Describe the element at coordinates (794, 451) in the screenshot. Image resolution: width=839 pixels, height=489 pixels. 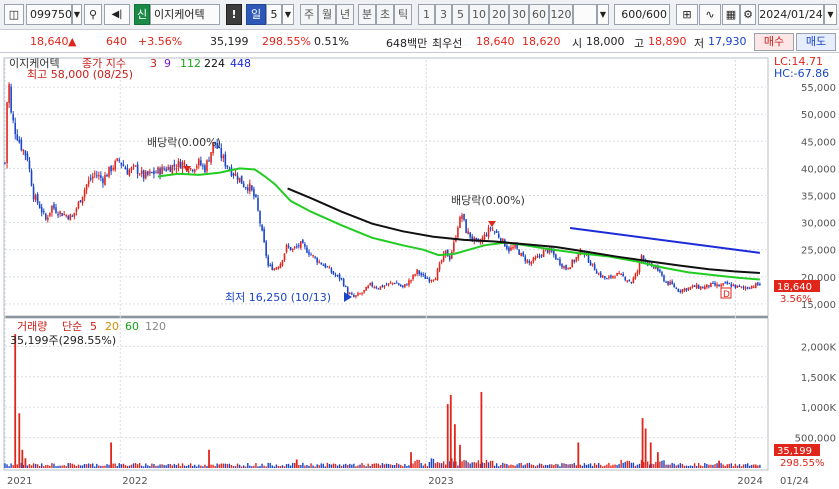
I see `last-volume-label: 35,199` at that location.